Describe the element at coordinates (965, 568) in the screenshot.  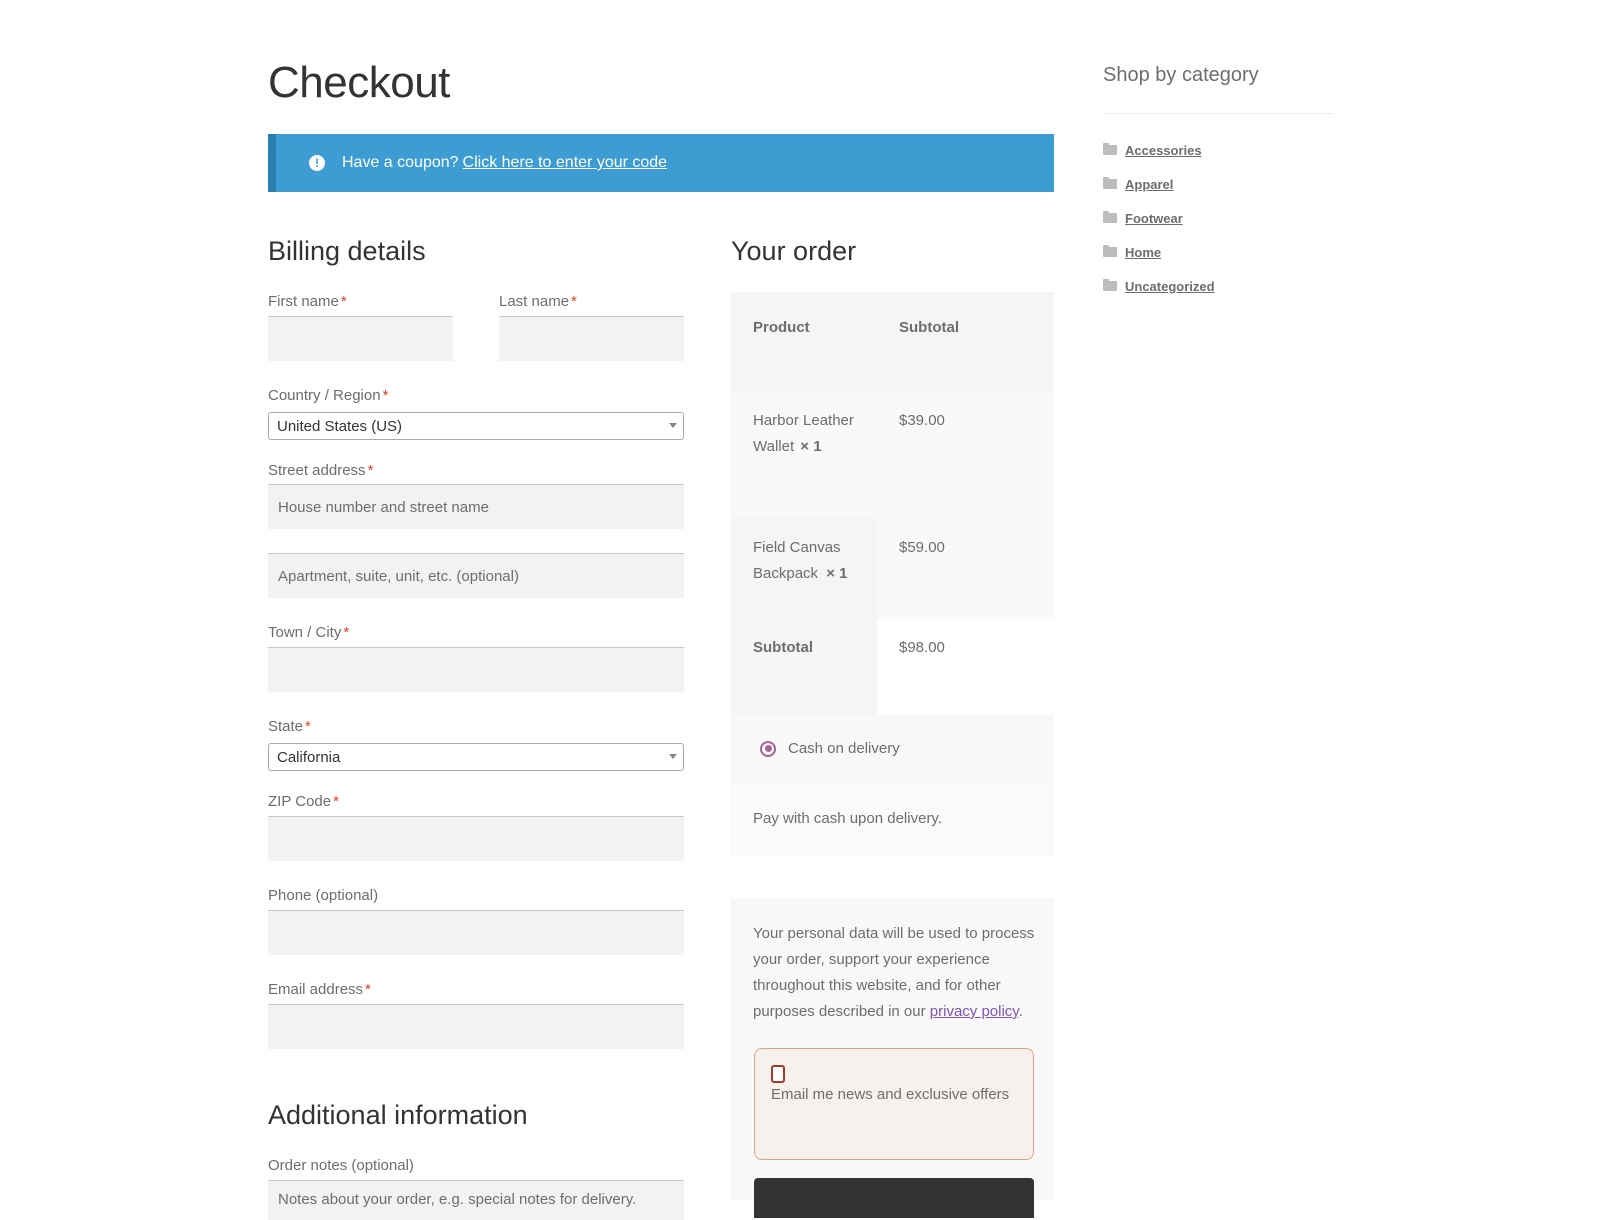
I see `product-price: $59.00` at that location.